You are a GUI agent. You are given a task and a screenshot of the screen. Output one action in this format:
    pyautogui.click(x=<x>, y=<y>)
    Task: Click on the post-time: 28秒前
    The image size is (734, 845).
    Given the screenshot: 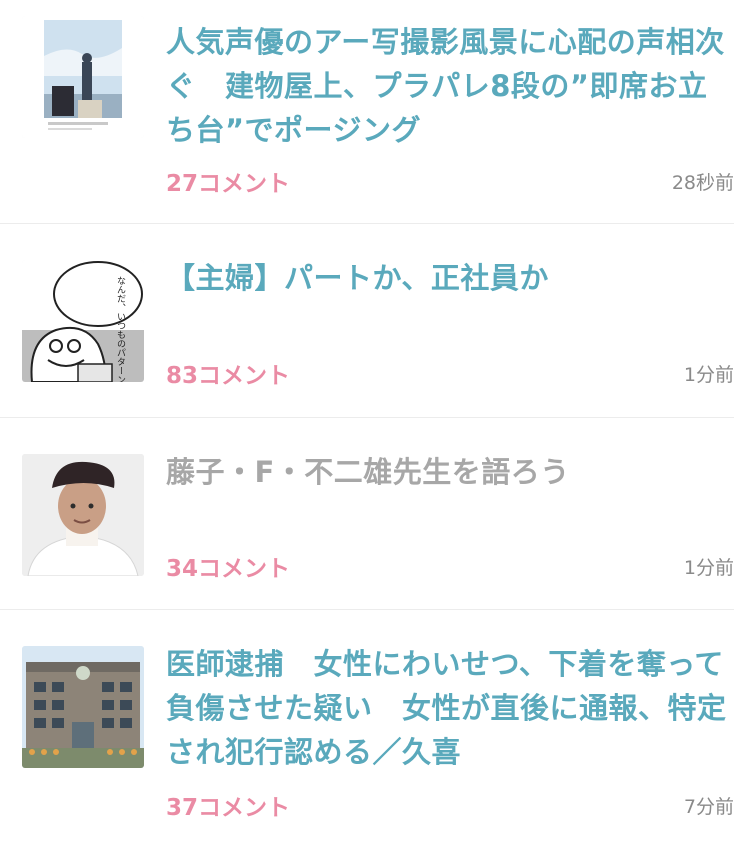 What is the action you would take?
    pyautogui.click(x=702, y=183)
    